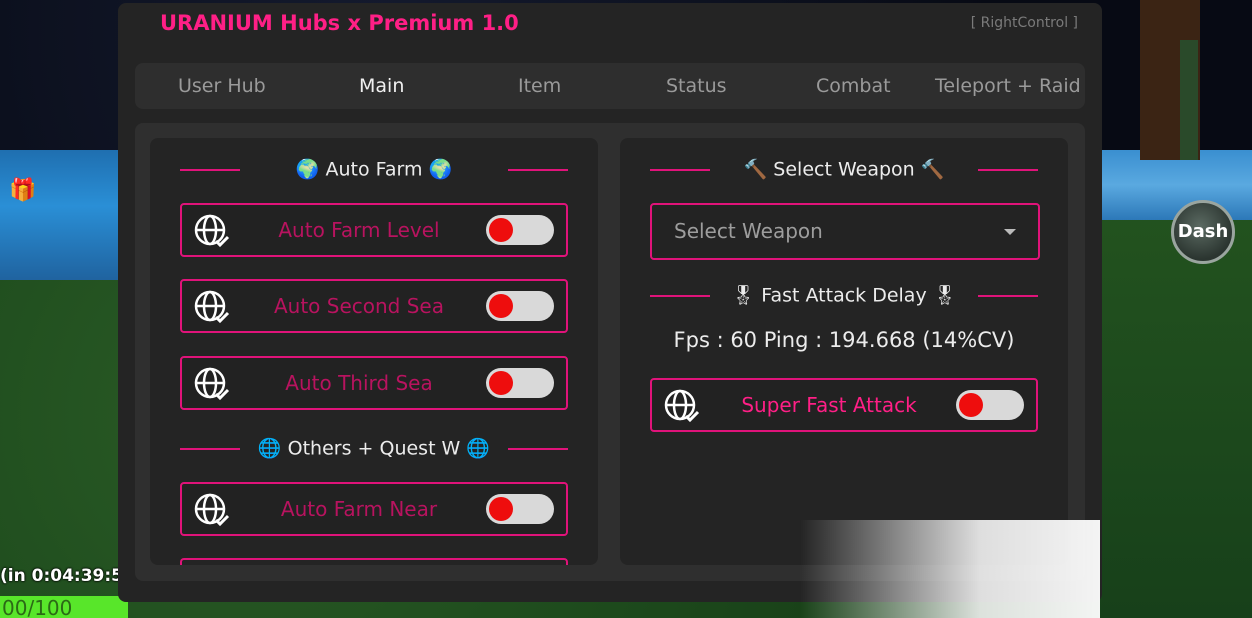 Image resolution: width=1252 pixels, height=618 pixels. I want to click on ground-right, so click(1176, 409).